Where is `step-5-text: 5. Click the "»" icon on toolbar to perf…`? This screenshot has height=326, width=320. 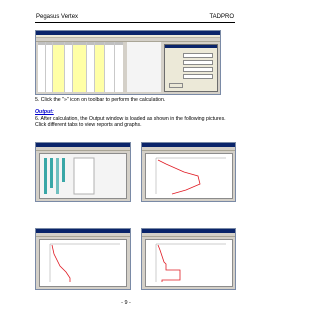
step-5-text: 5. Click the "»" icon on toolbar to perf… is located at coordinates (100, 100).